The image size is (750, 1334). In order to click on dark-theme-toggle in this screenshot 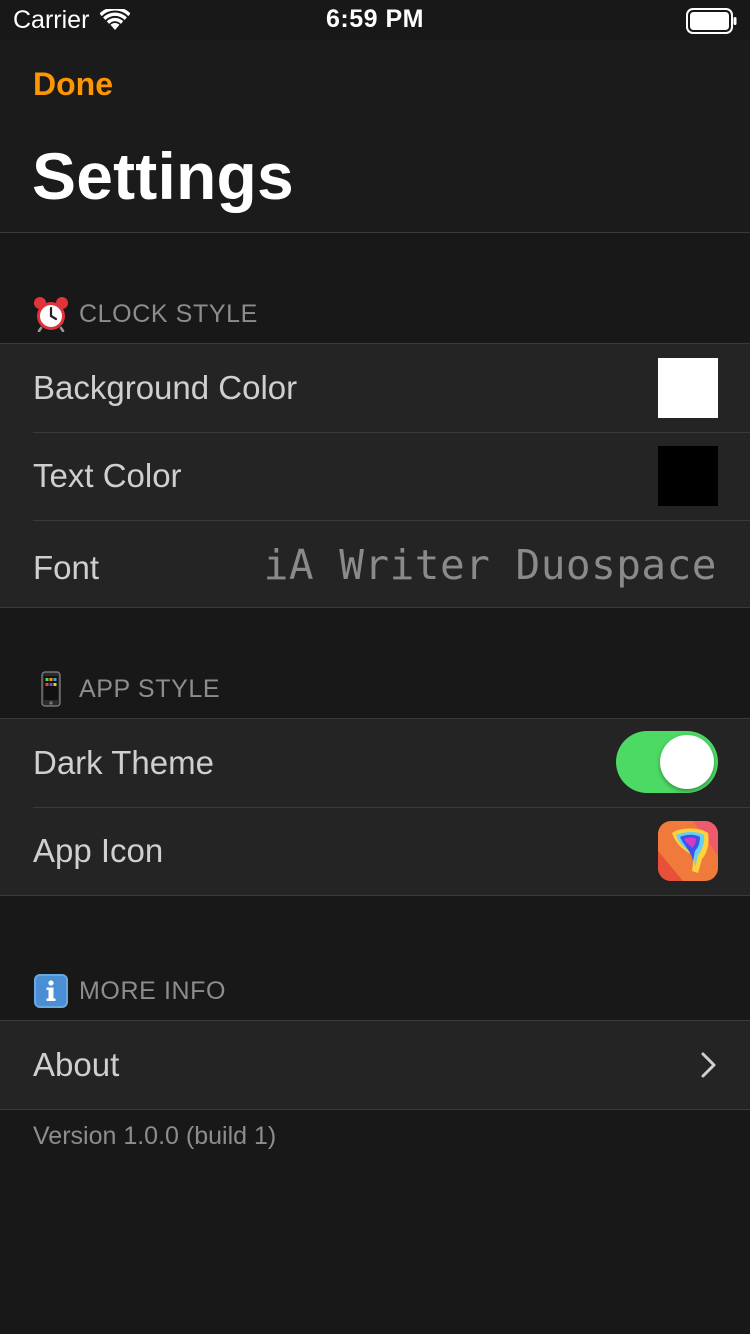, I will do `click(667, 762)`.